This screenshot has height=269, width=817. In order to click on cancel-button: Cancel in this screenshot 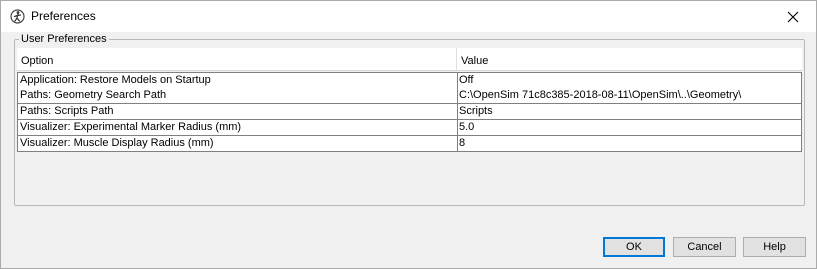, I will do `click(704, 247)`.